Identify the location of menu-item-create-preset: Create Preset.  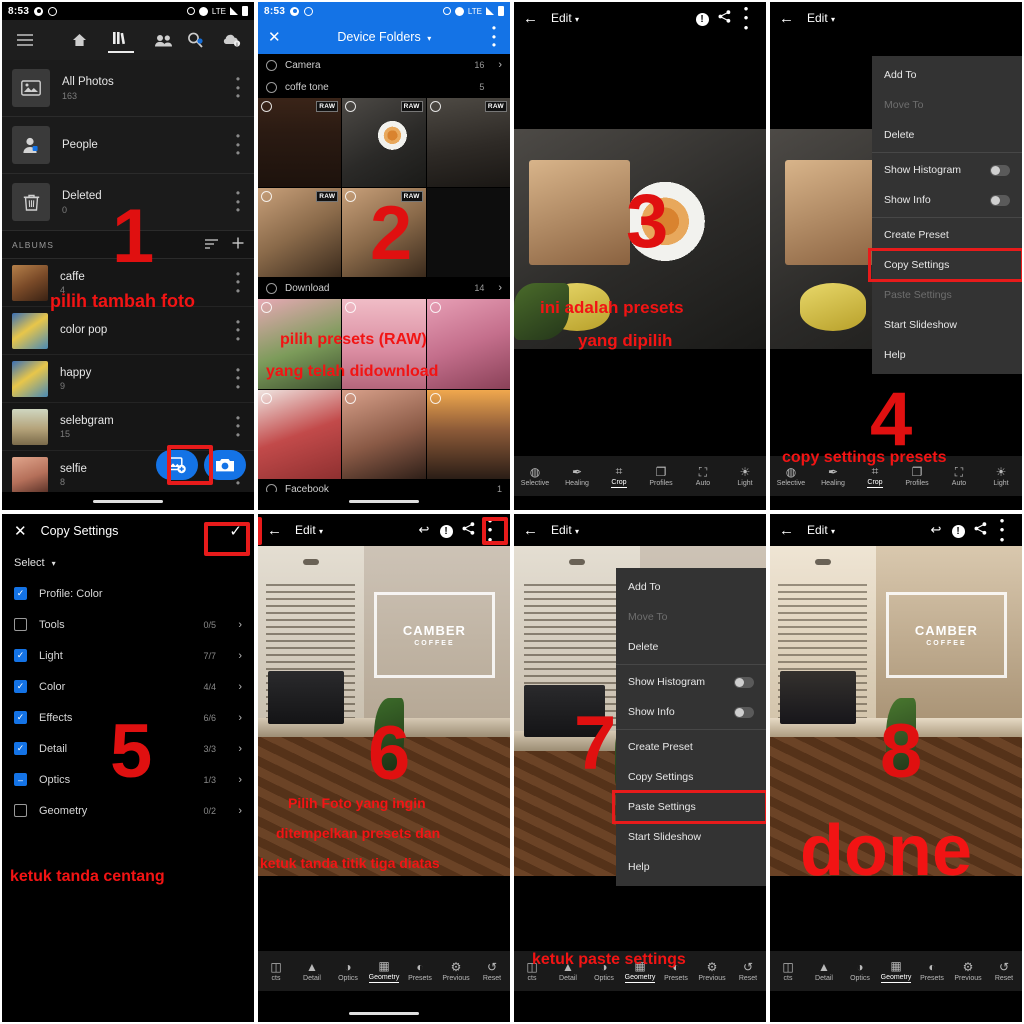
(691, 747).